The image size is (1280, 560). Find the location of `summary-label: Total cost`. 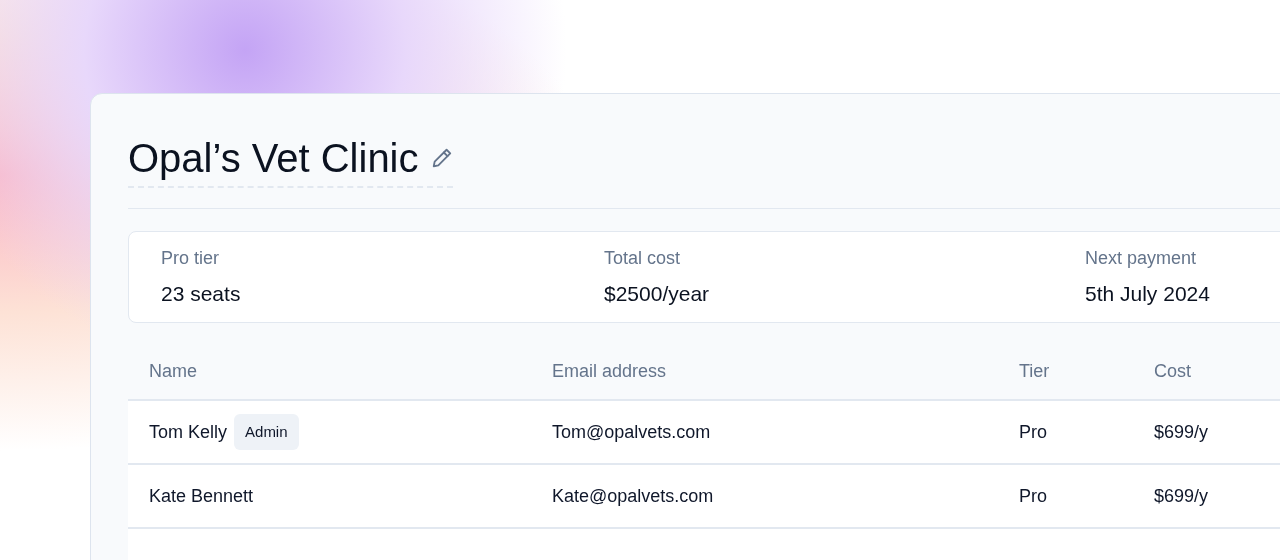

summary-label: Total cost is located at coordinates (642, 258).